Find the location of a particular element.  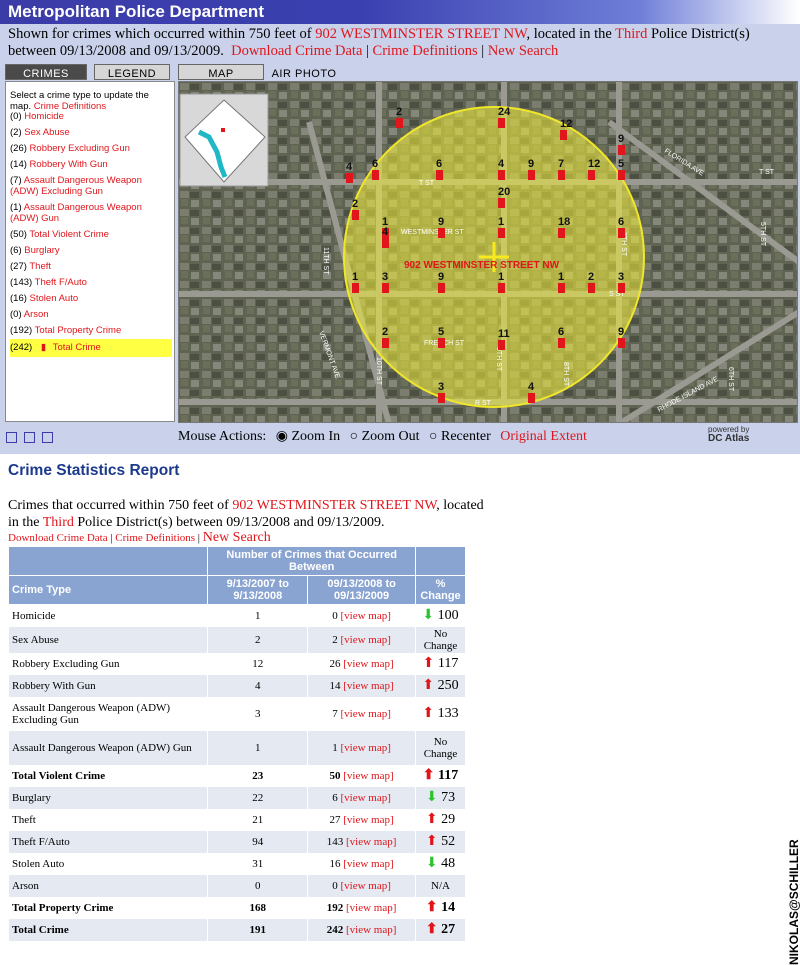

grid-view-icon is located at coordinates (11, 437).